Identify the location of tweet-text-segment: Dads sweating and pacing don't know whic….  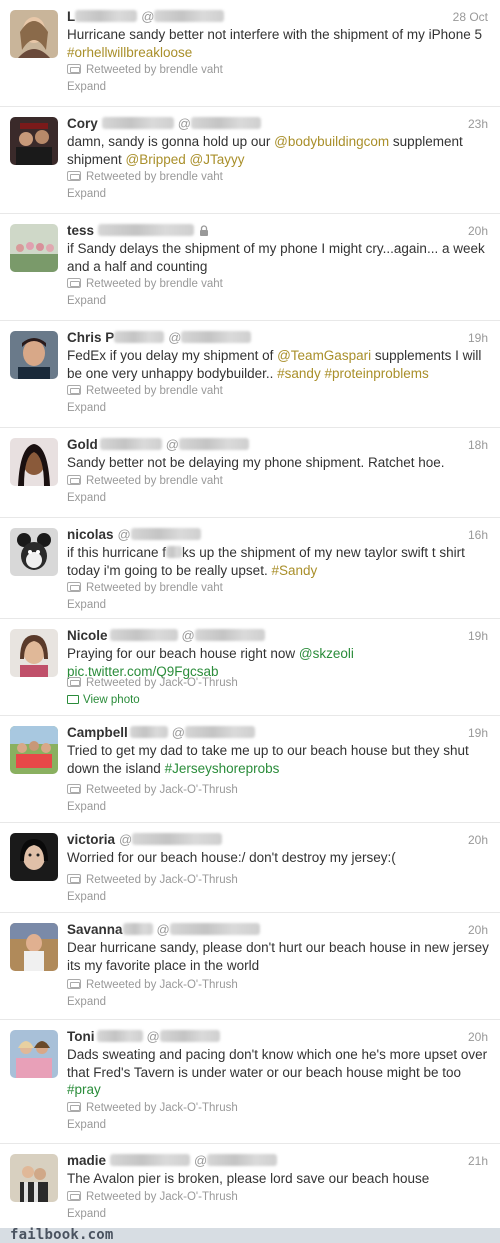
(277, 1063).